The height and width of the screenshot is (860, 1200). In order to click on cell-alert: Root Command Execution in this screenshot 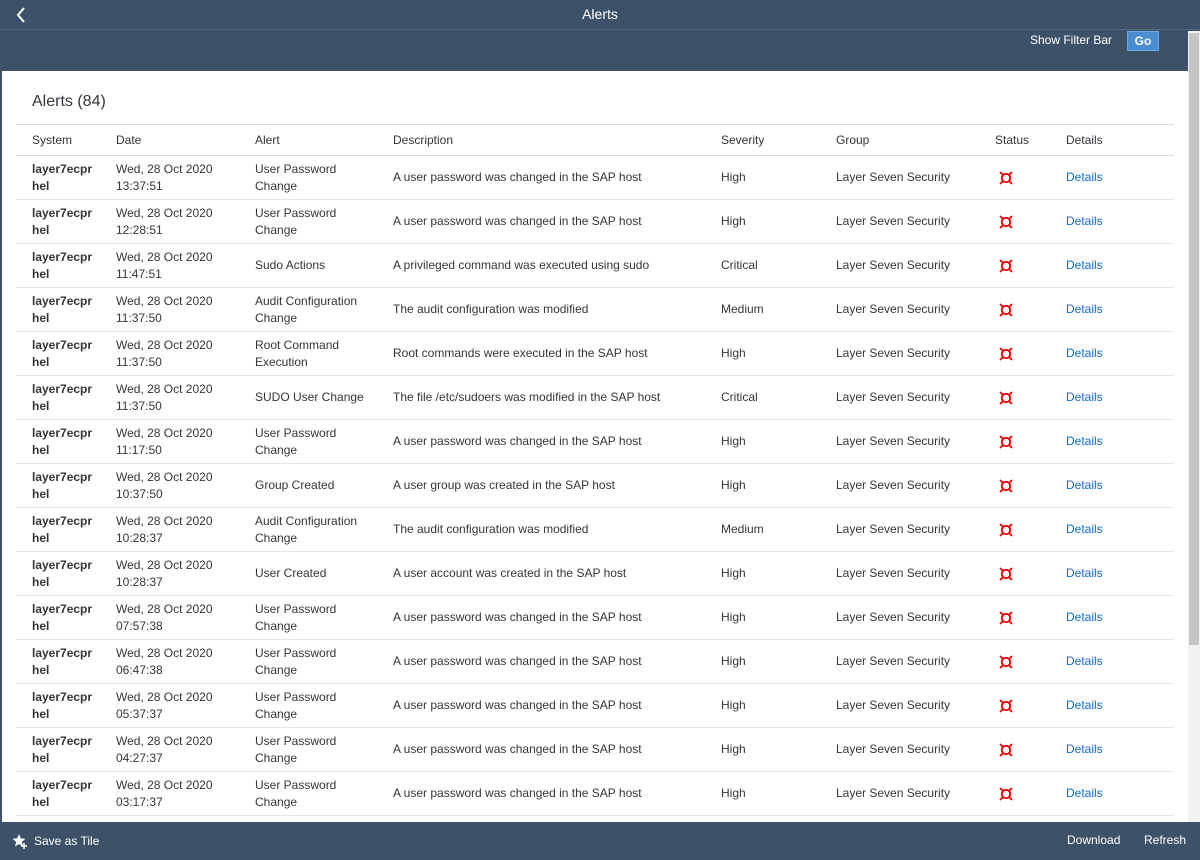, I will do `click(308, 353)`.